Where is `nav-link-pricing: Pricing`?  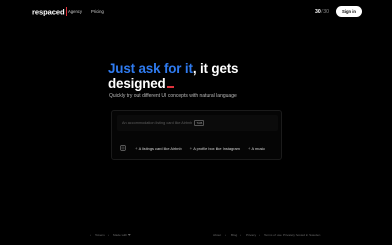
nav-link-pricing: Pricing is located at coordinates (97, 11).